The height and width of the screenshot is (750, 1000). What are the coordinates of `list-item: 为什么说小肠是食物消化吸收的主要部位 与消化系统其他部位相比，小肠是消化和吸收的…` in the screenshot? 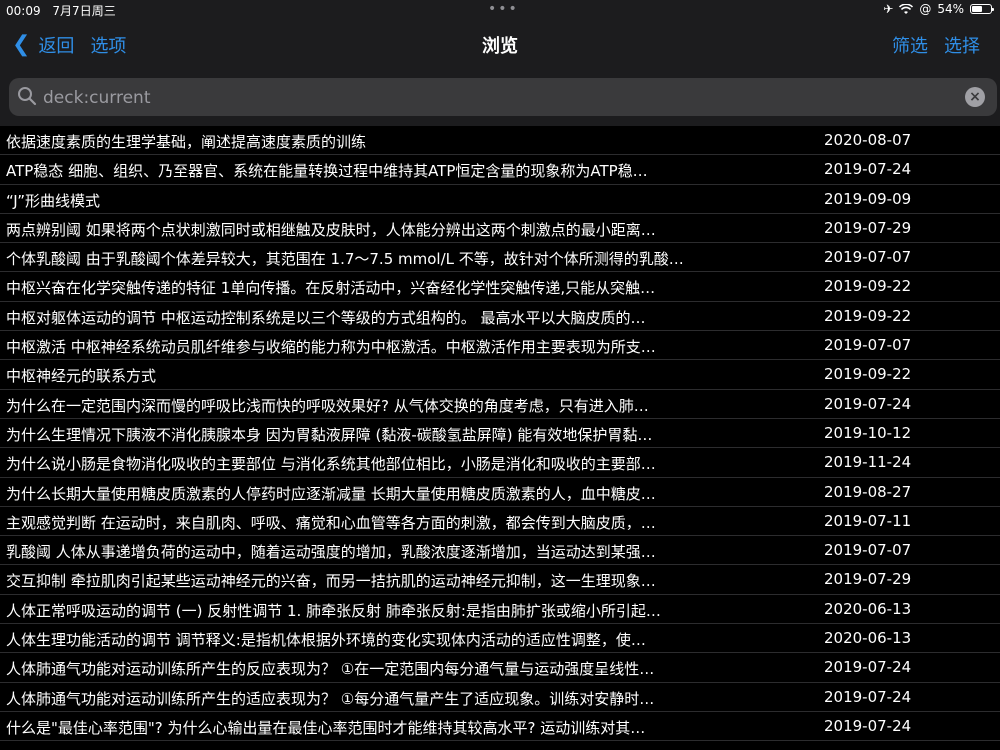 It's located at (500, 463).